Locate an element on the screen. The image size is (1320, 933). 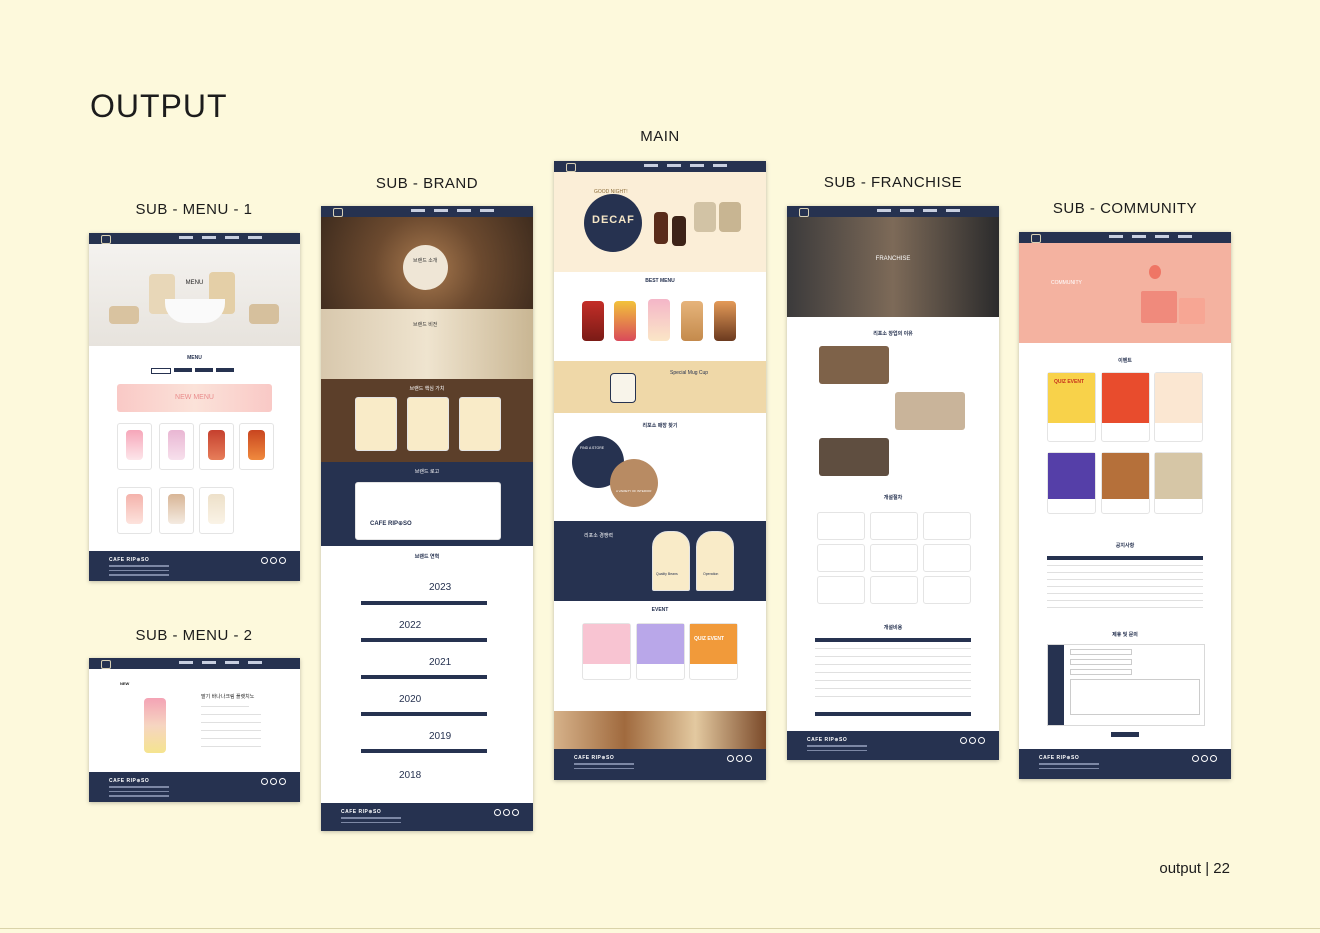
brand-intro-section: 브랜드 소개 is located at coordinates (427, 263).